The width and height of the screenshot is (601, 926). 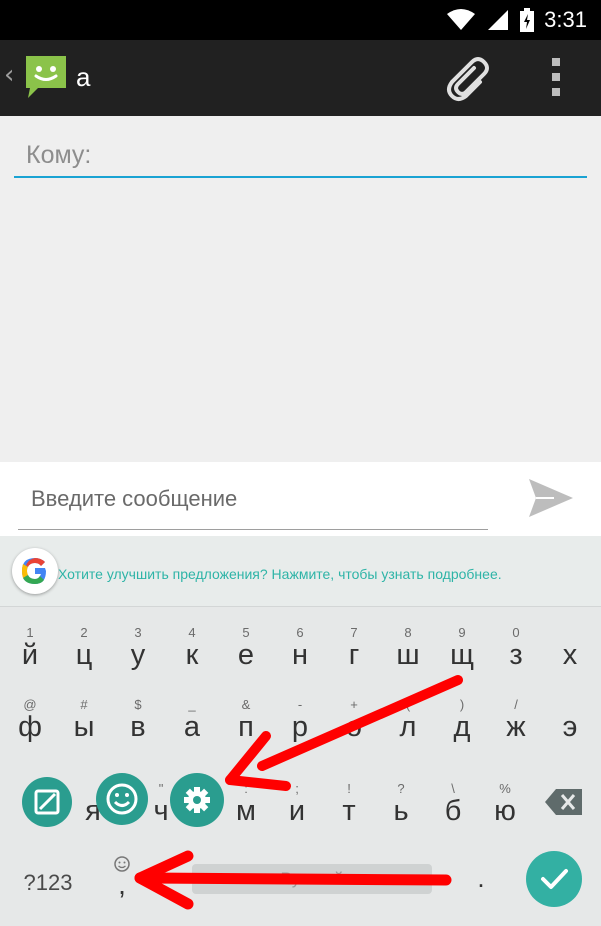 I want to click on key-ж: / ж, so click(x=516, y=720).